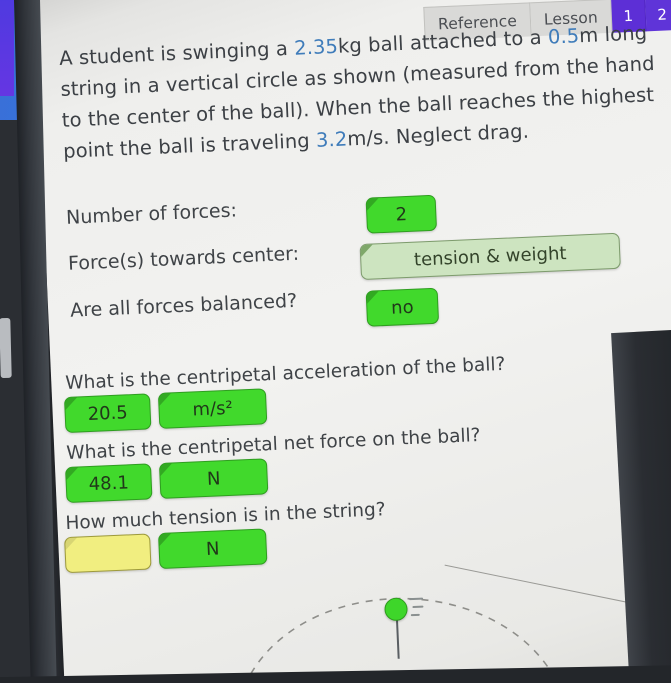 The width and height of the screenshot is (671, 683). Describe the element at coordinates (331, 139) in the screenshot. I see `statement-value-speed: 3.2` at that location.